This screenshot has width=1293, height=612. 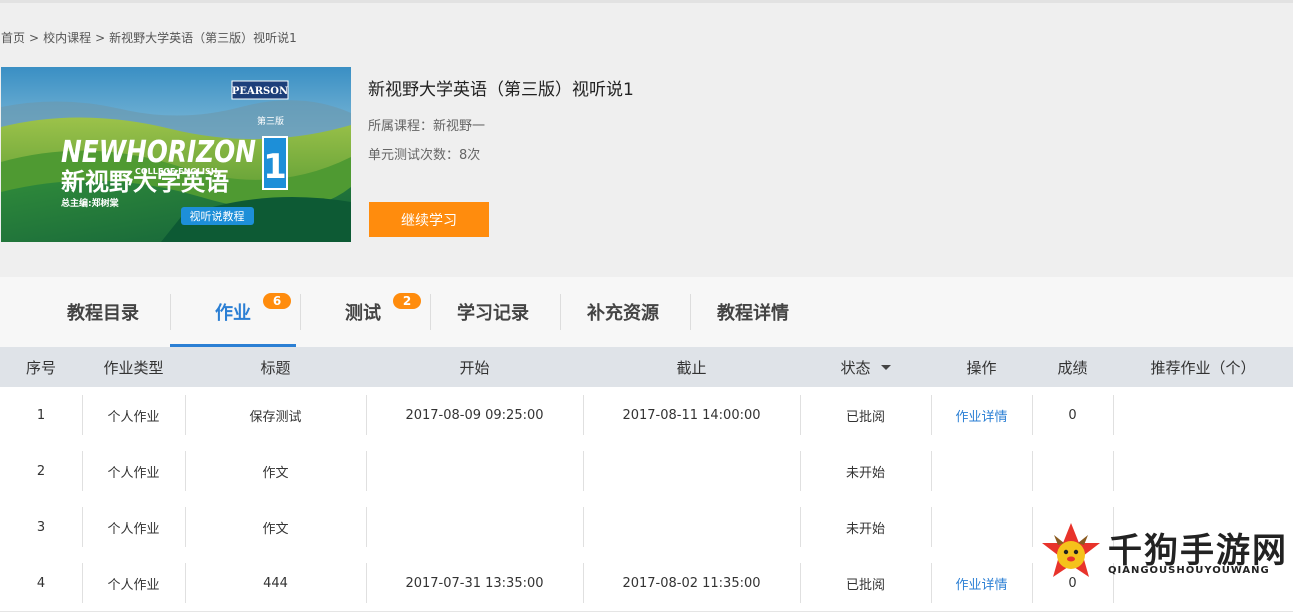 I want to click on header-title: 标题, so click(x=275, y=367).